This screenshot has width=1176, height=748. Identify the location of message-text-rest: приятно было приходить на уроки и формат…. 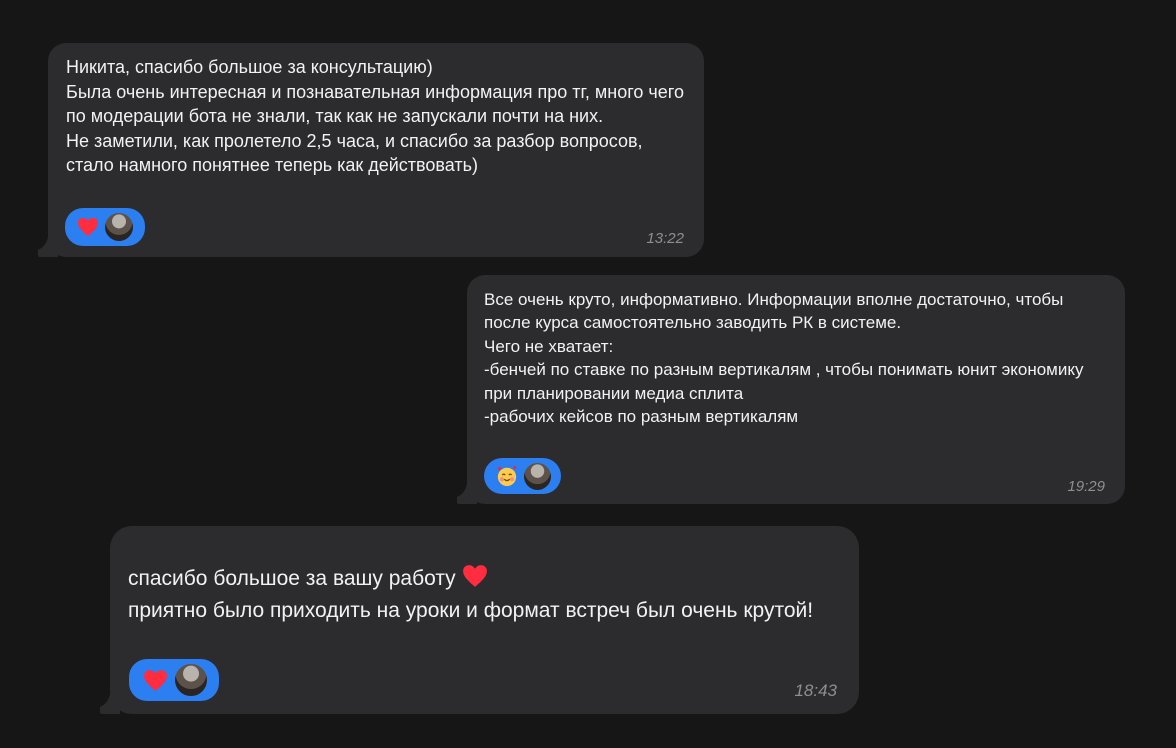
(471, 610).